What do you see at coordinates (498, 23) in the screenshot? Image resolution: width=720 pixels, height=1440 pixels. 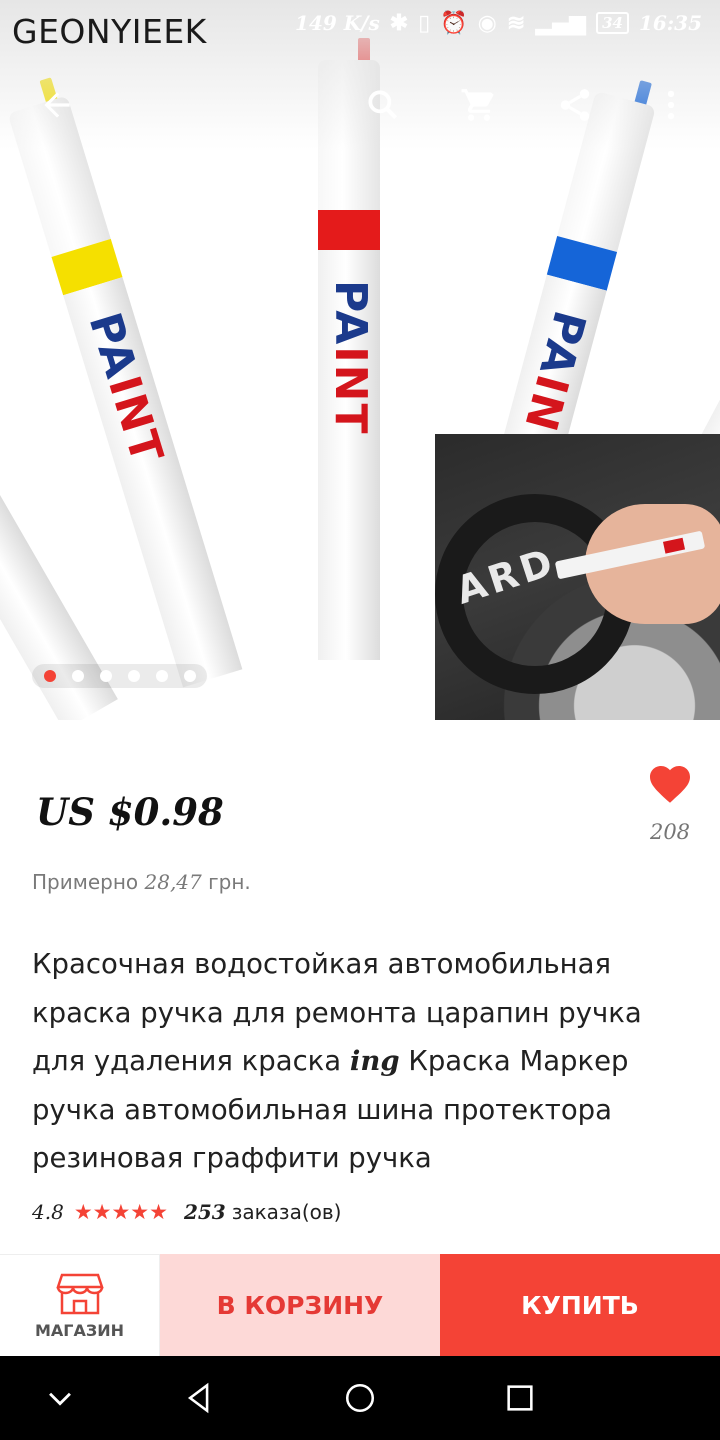 I see `status-indicators: 149 K/s ✱ ▯ ⏰ ◉ ≋ ▂▄▆ 34 16:35` at bounding box center [498, 23].